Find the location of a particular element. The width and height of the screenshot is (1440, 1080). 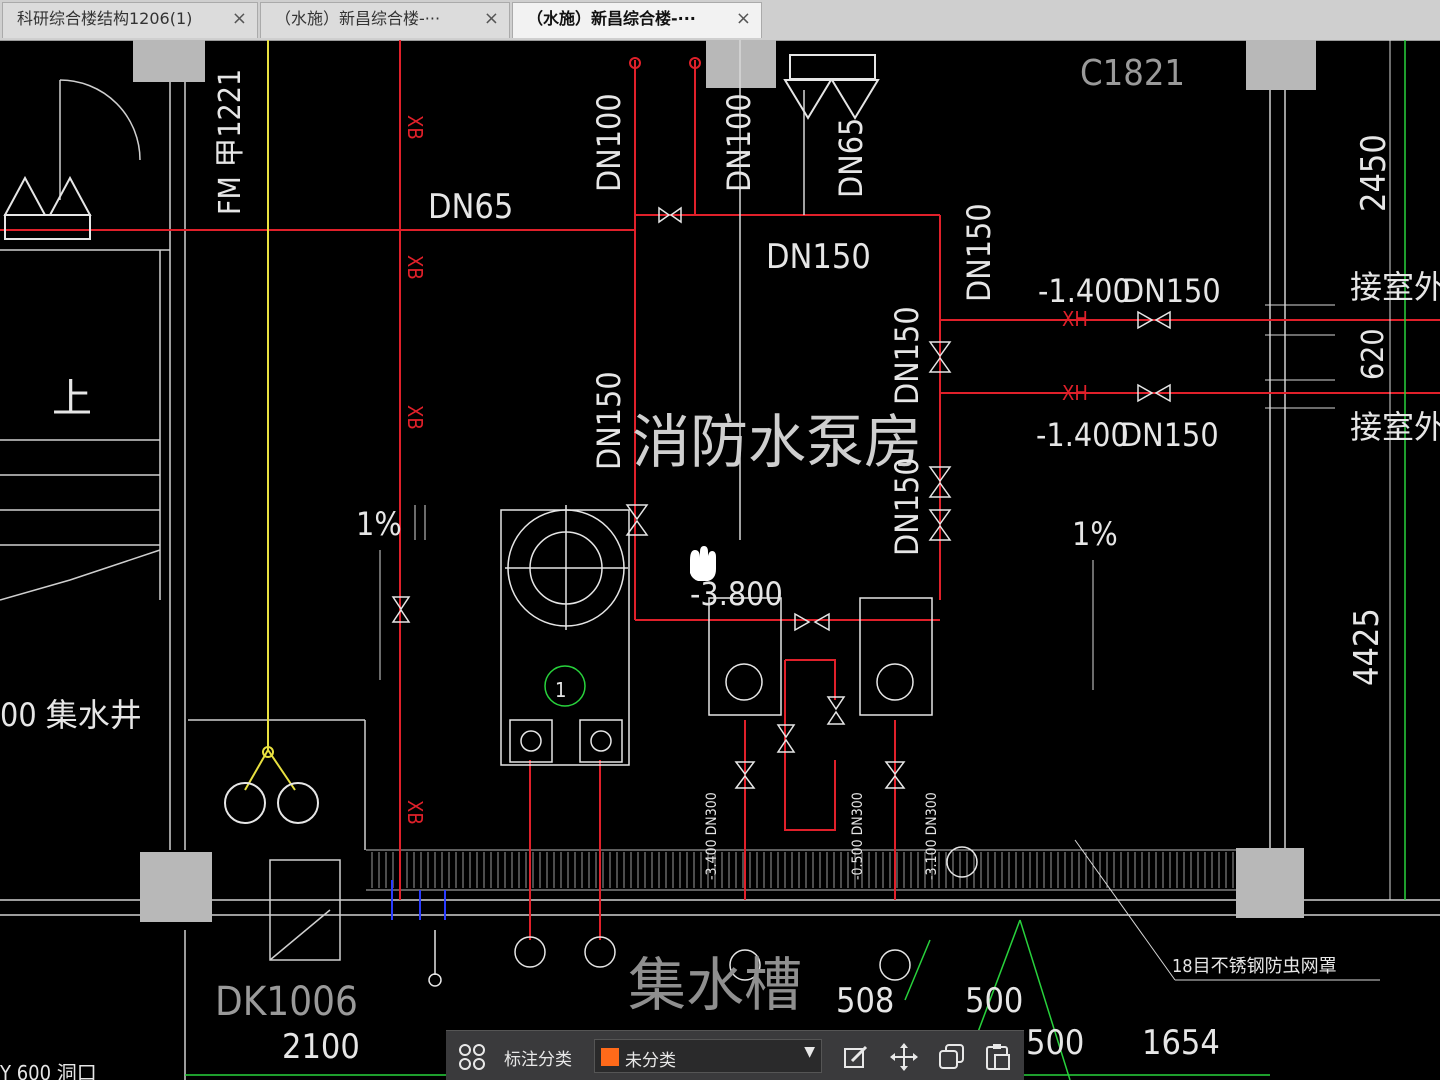

outlet-1-code: XH is located at coordinates (1075, 319).